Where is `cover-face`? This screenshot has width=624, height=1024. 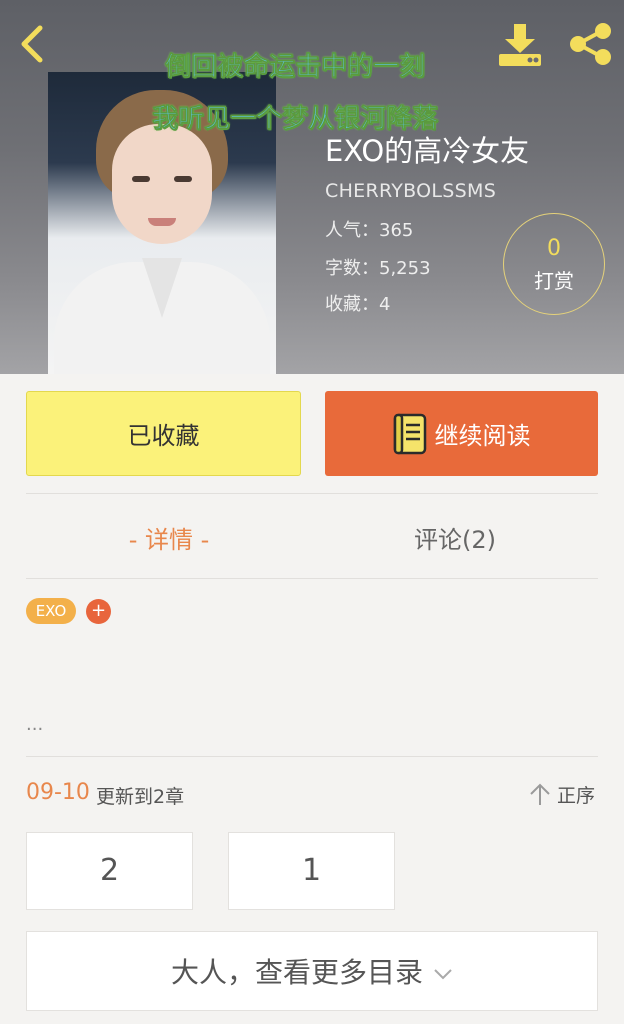
cover-face is located at coordinates (162, 184).